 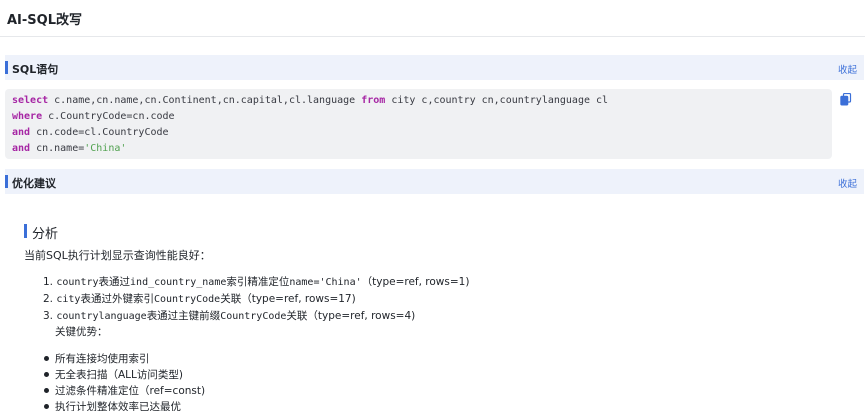 What do you see at coordinates (325, 282) in the screenshot?
I see `inline-code: name='China'` at bounding box center [325, 282].